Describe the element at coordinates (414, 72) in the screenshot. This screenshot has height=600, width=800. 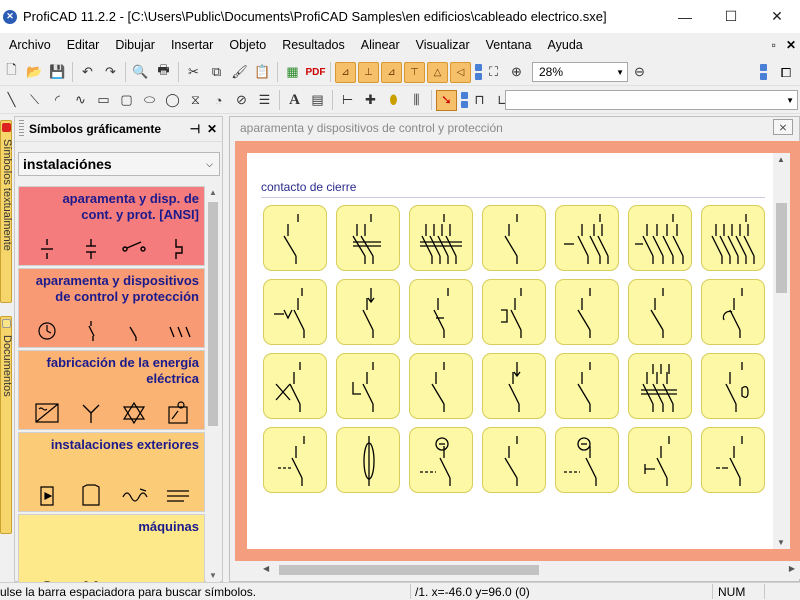
I see `align-right-icon: ⊤` at that location.